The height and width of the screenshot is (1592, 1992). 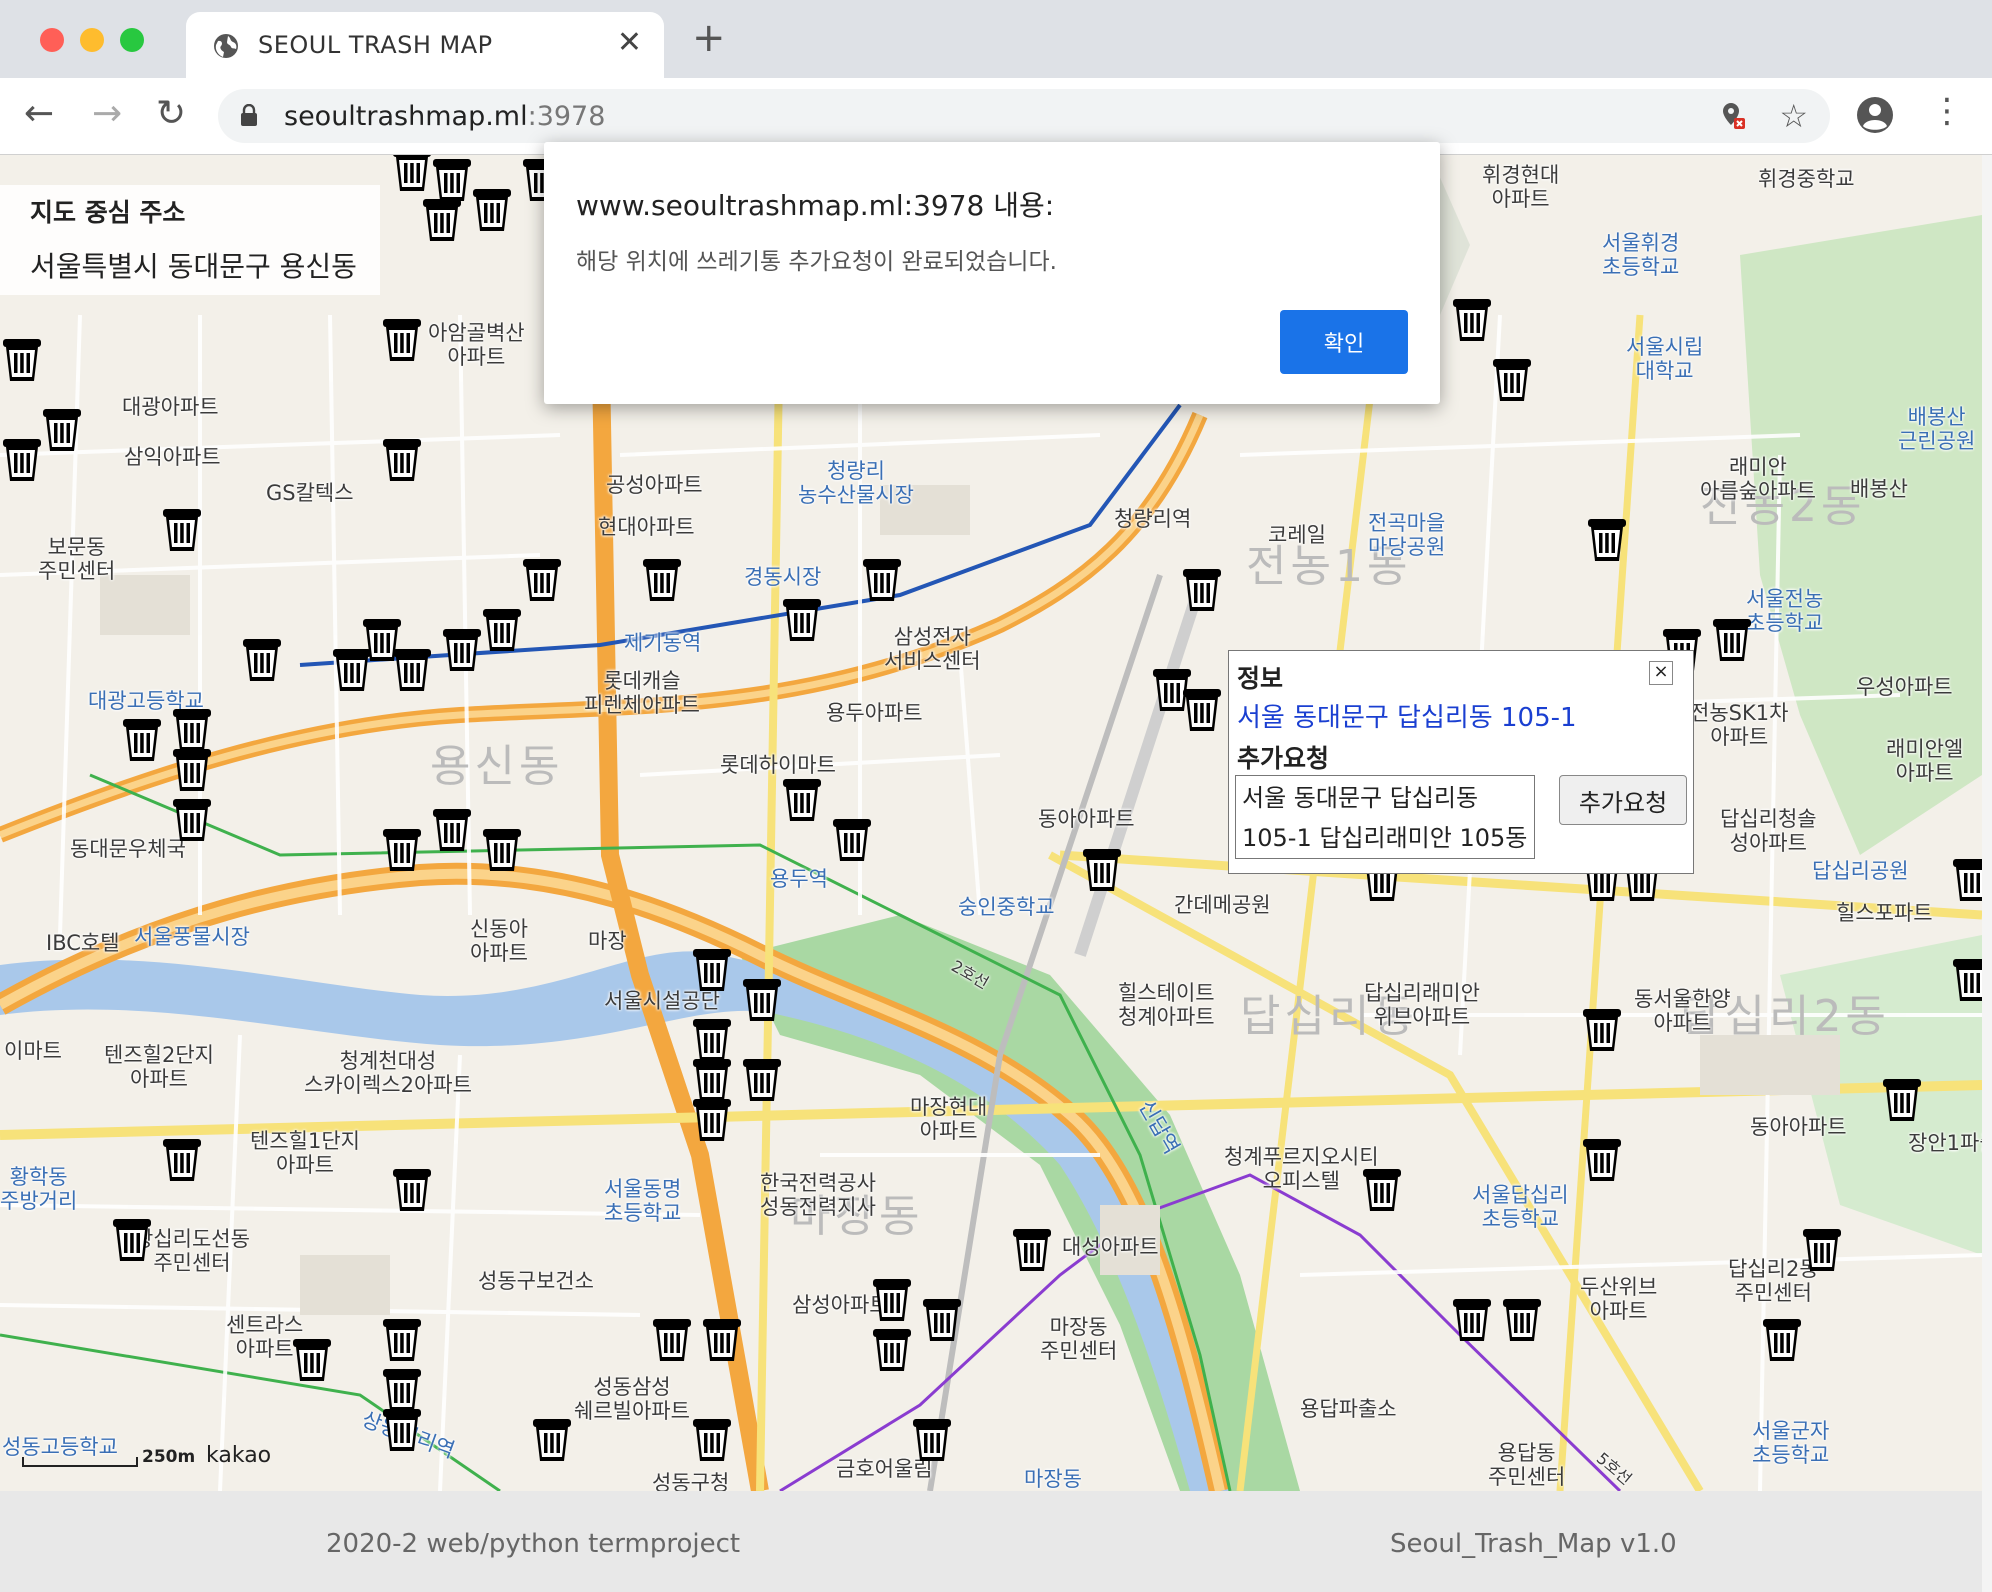 I want to click on map-label: GS칼텍스, so click(x=310, y=493).